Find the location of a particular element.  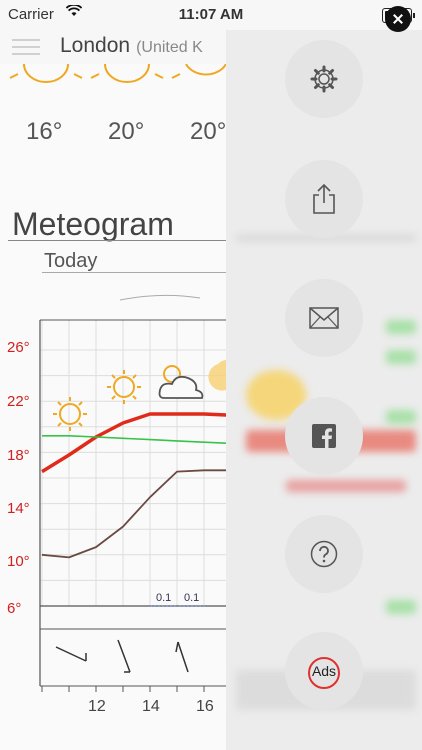

envelope-icon is located at coordinates (324, 318).